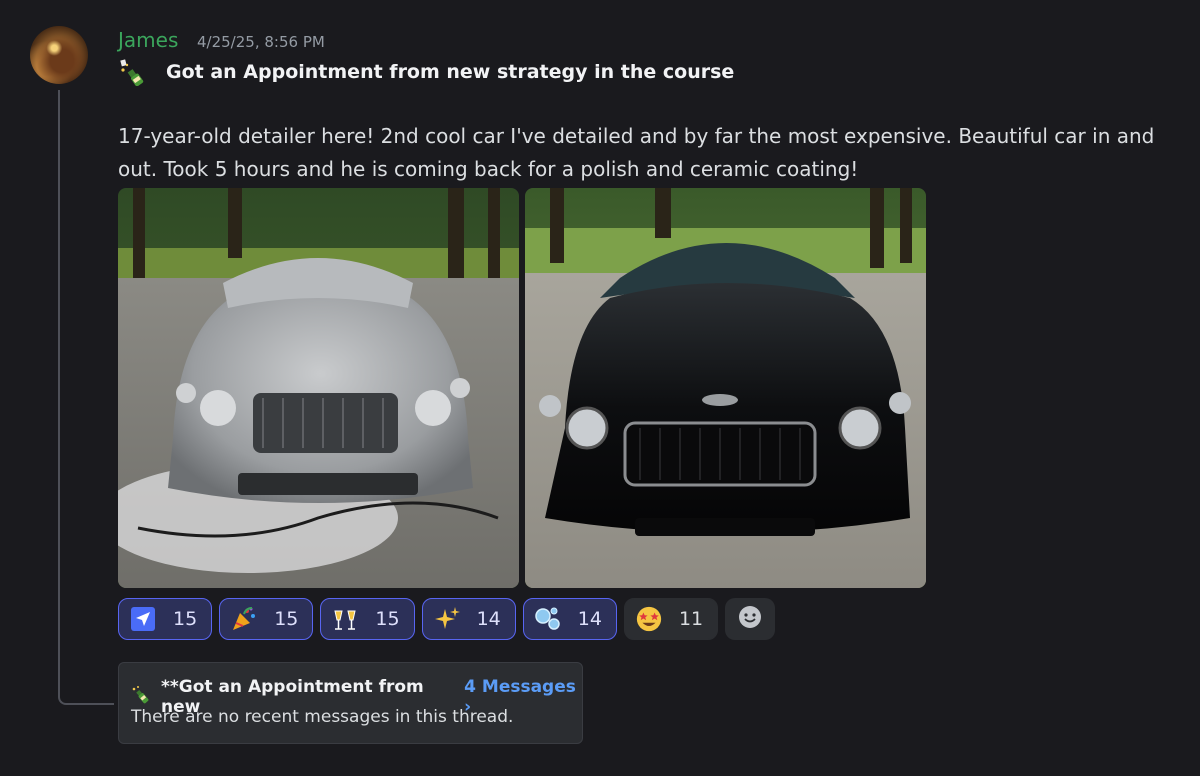 This screenshot has height=776, width=1200. I want to click on bubbles-icon, so click(548, 619).